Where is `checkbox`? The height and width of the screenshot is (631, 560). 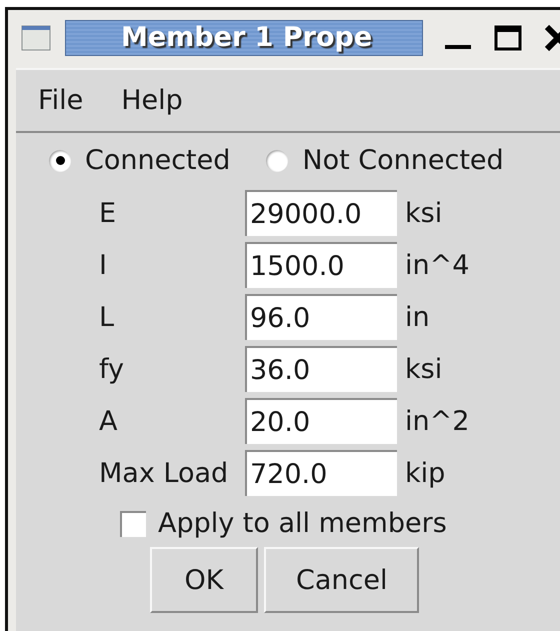 checkbox is located at coordinates (133, 523).